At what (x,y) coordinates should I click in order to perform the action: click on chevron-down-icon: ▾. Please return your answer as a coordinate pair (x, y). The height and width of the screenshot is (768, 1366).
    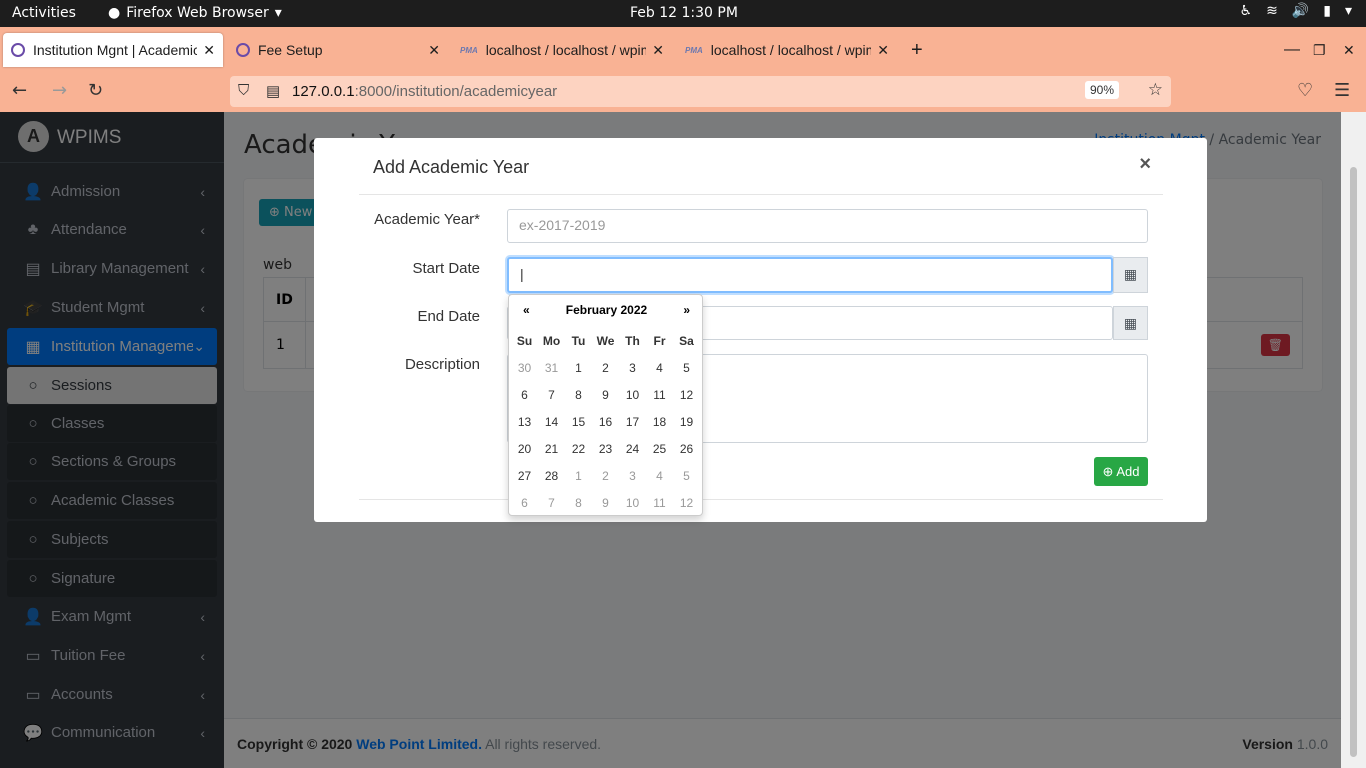
    Looking at the image, I should click on (1348, 11).